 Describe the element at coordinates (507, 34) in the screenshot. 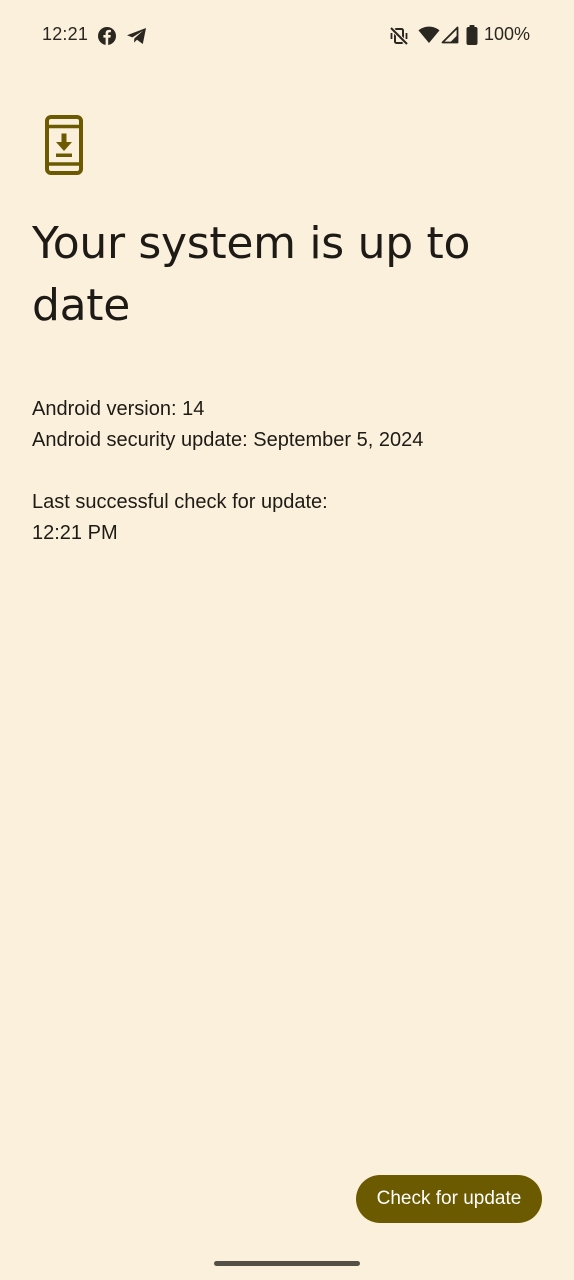

I see `battery-percentage: 100%` at that location.